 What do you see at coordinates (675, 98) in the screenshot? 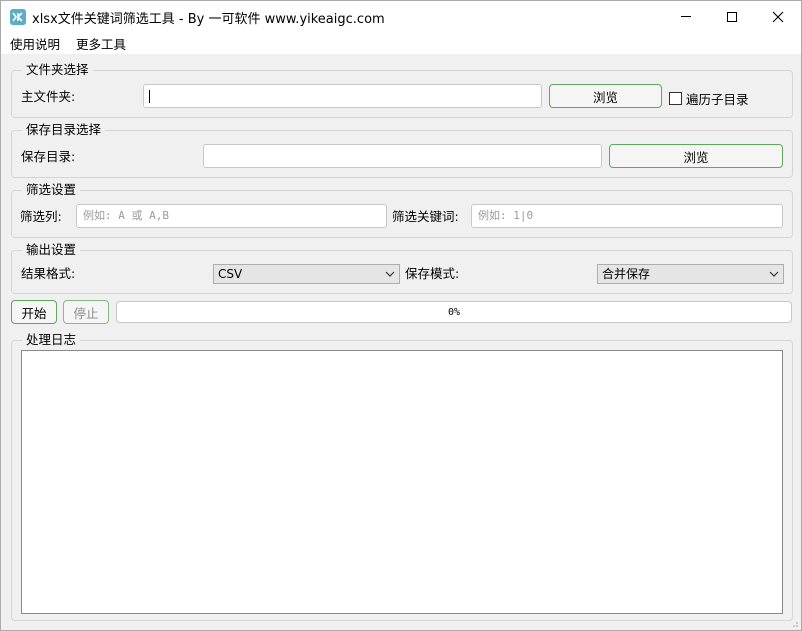
I see `checkbox-box` at bounding box center [675, 98].